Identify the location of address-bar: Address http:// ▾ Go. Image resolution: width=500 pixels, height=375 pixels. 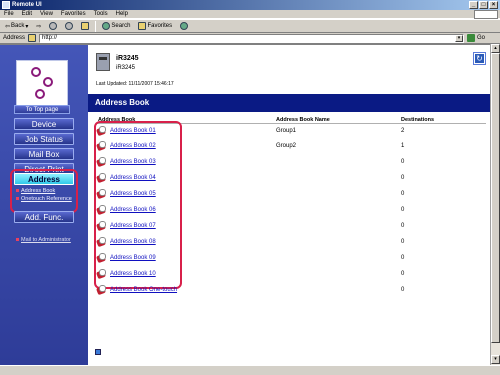
(250, 38).